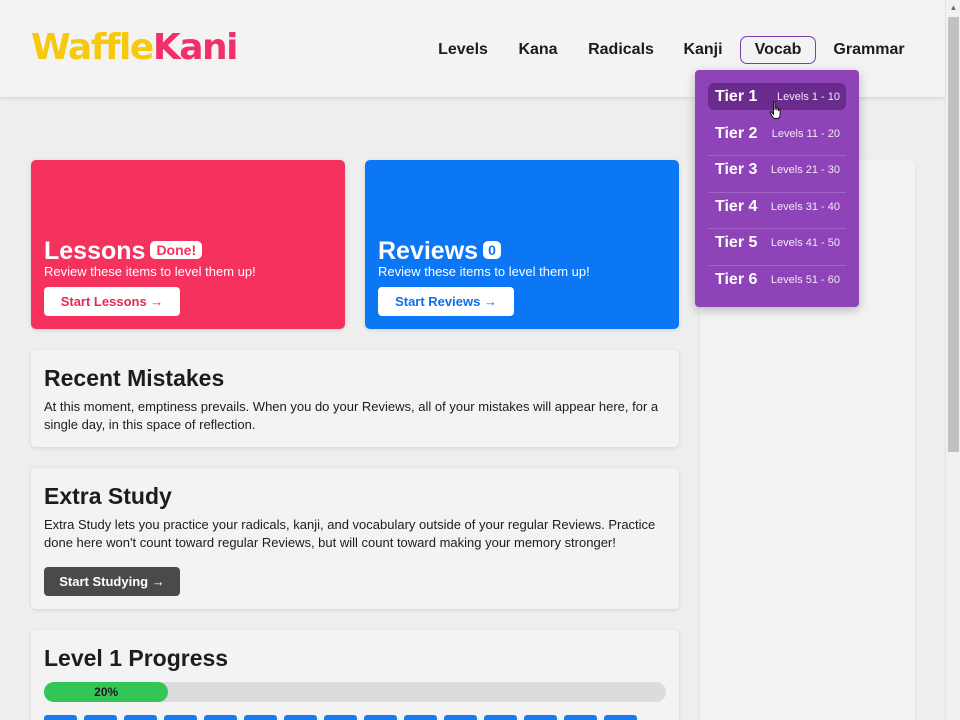 The width and height of the screenshot is (960, 720). What do you see at coordinates (538, 50) in the screenshot?
I see `nav-kana: Kana` at bounding box center [538, 50].